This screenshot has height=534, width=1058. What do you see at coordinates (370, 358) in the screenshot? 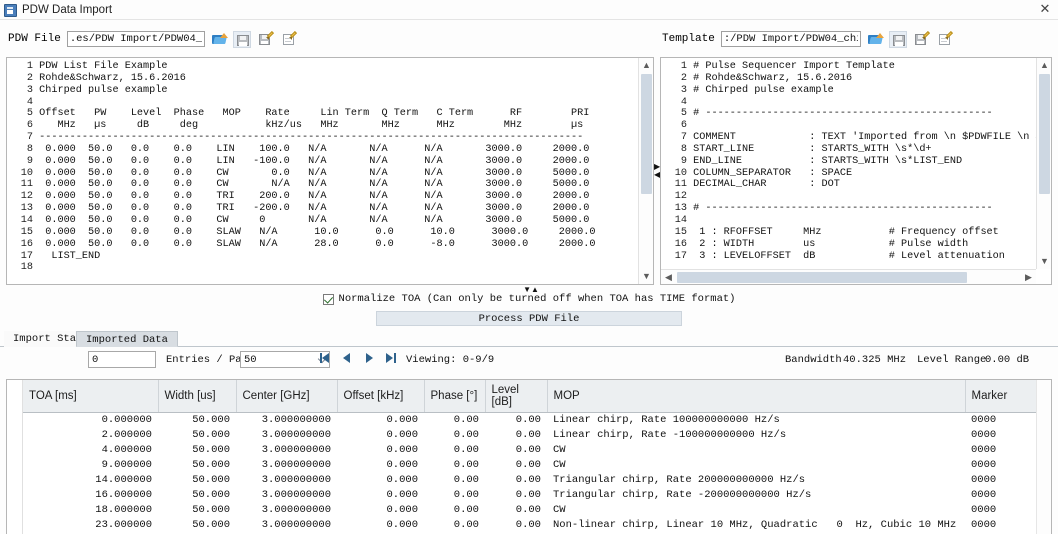
I see `next-page-button` at bounding box center [370, 358].